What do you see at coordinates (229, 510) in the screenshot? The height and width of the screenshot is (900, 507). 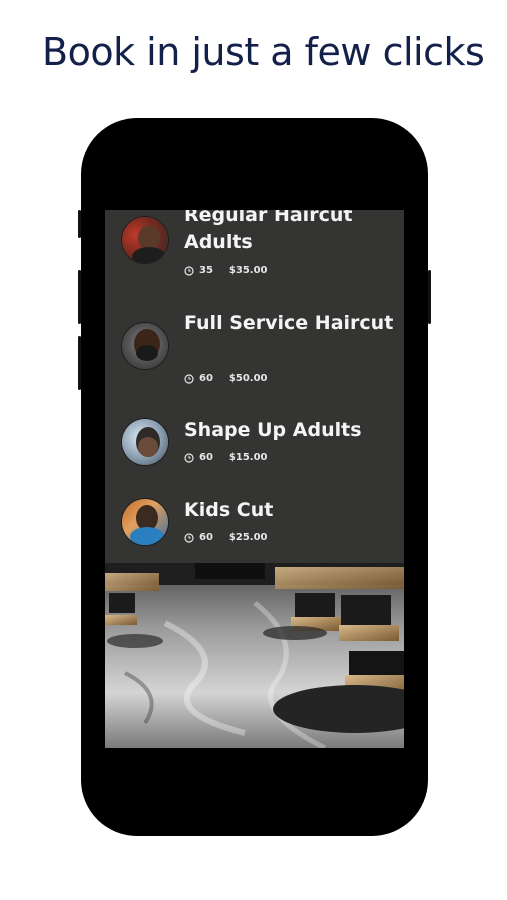 I see `service-name: Kids Cut` at bounding box center [229, 510].